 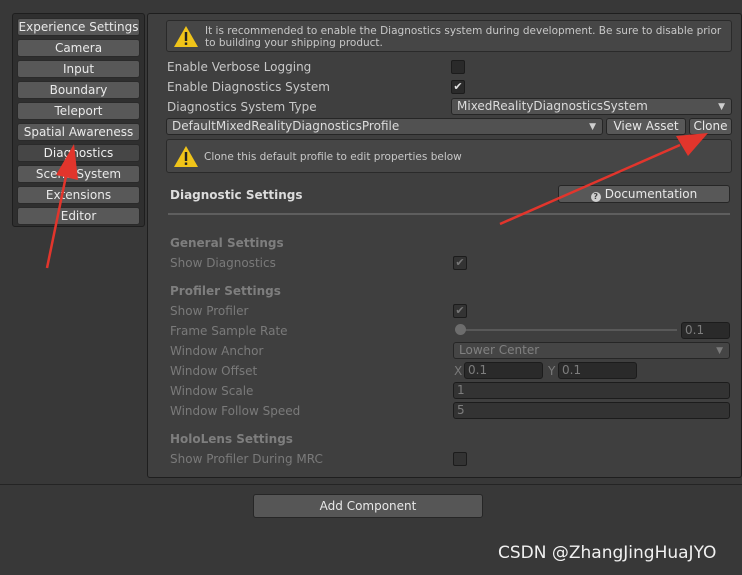 I want to click on arrow-to-diagnostics-icon, so click(x=61, y=206).